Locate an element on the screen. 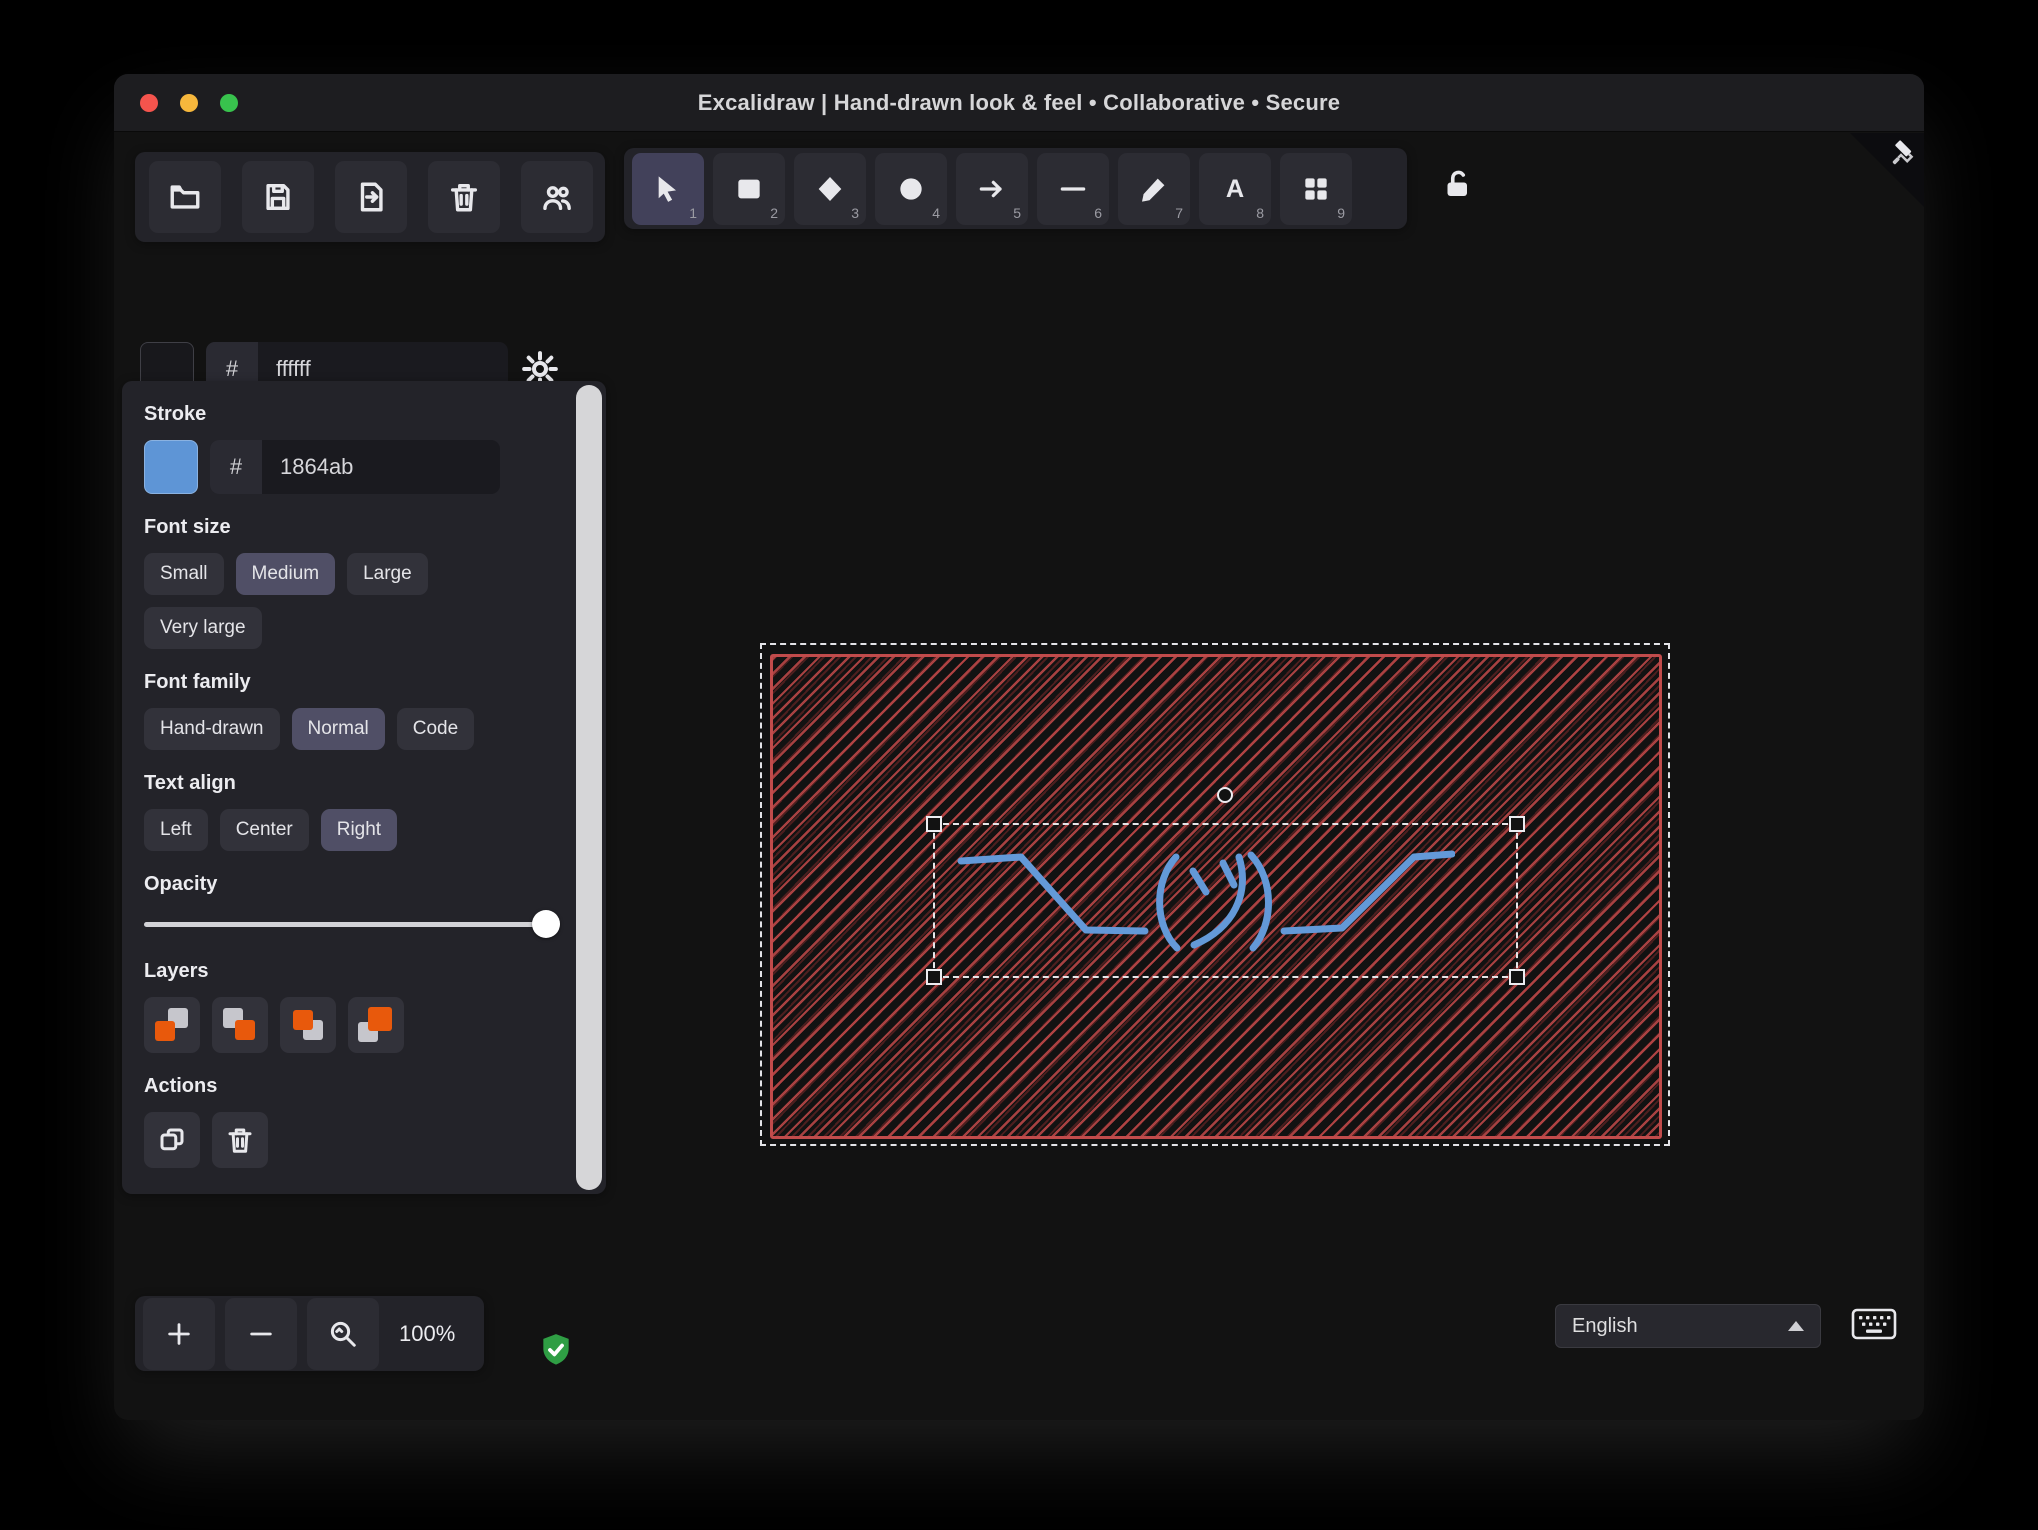 Image resolution: width=2038 pixels, height=1530 pixels. tool-selection-button: 1 is located at coordinates (668, 188).